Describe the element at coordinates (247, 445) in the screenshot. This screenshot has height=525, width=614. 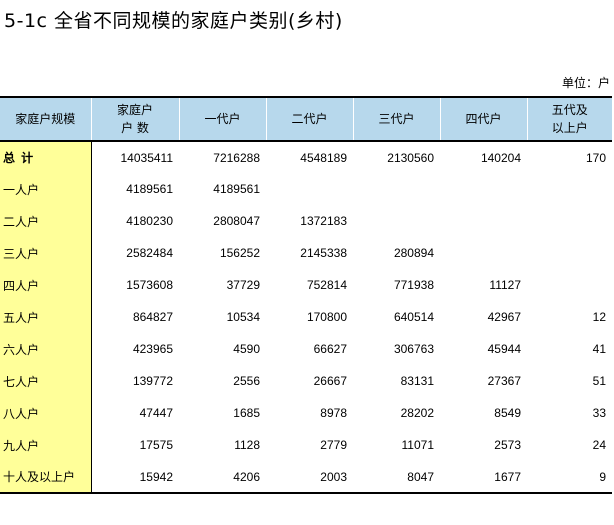
I see `table-cell: 1128` at that location.